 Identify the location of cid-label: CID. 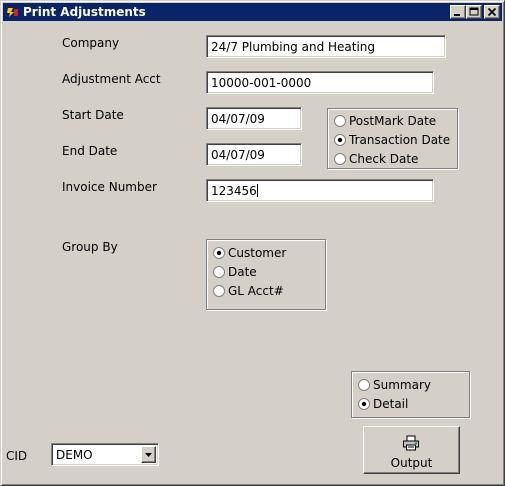
(17, 456).